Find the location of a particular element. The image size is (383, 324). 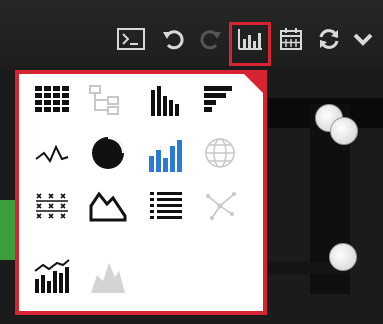

refresh-icon is located at coordinates (329, 39).